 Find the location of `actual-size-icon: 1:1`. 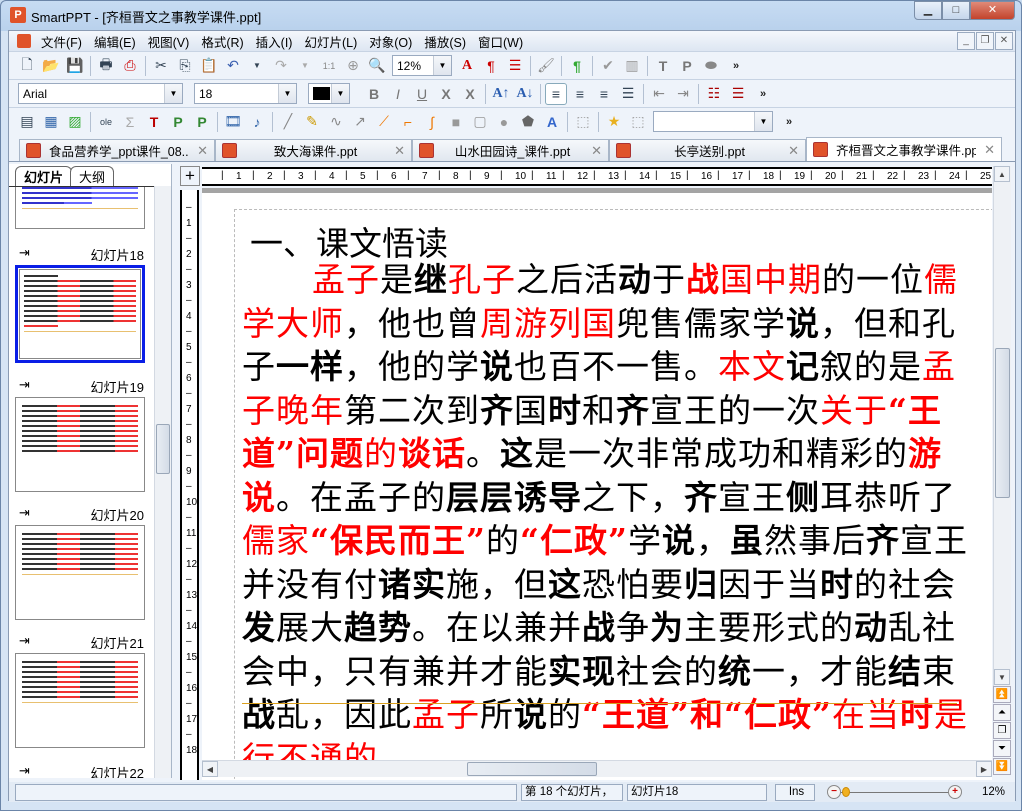

actual-size-icon: 1:1 is located at coordinates (329, 66).